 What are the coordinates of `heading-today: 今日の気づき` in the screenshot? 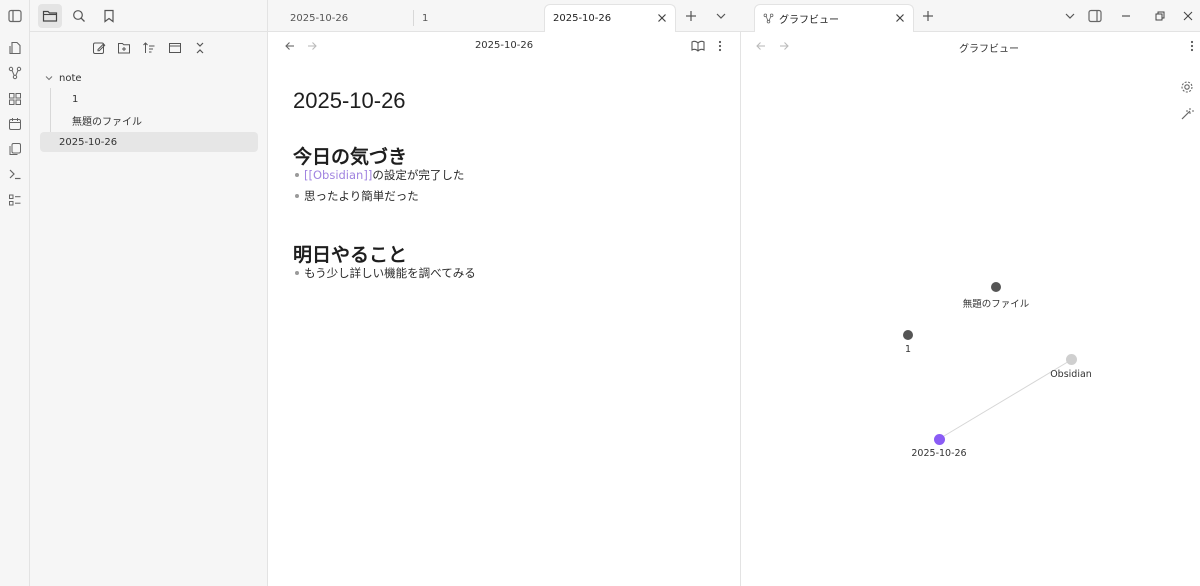 It's located at (350, 157).